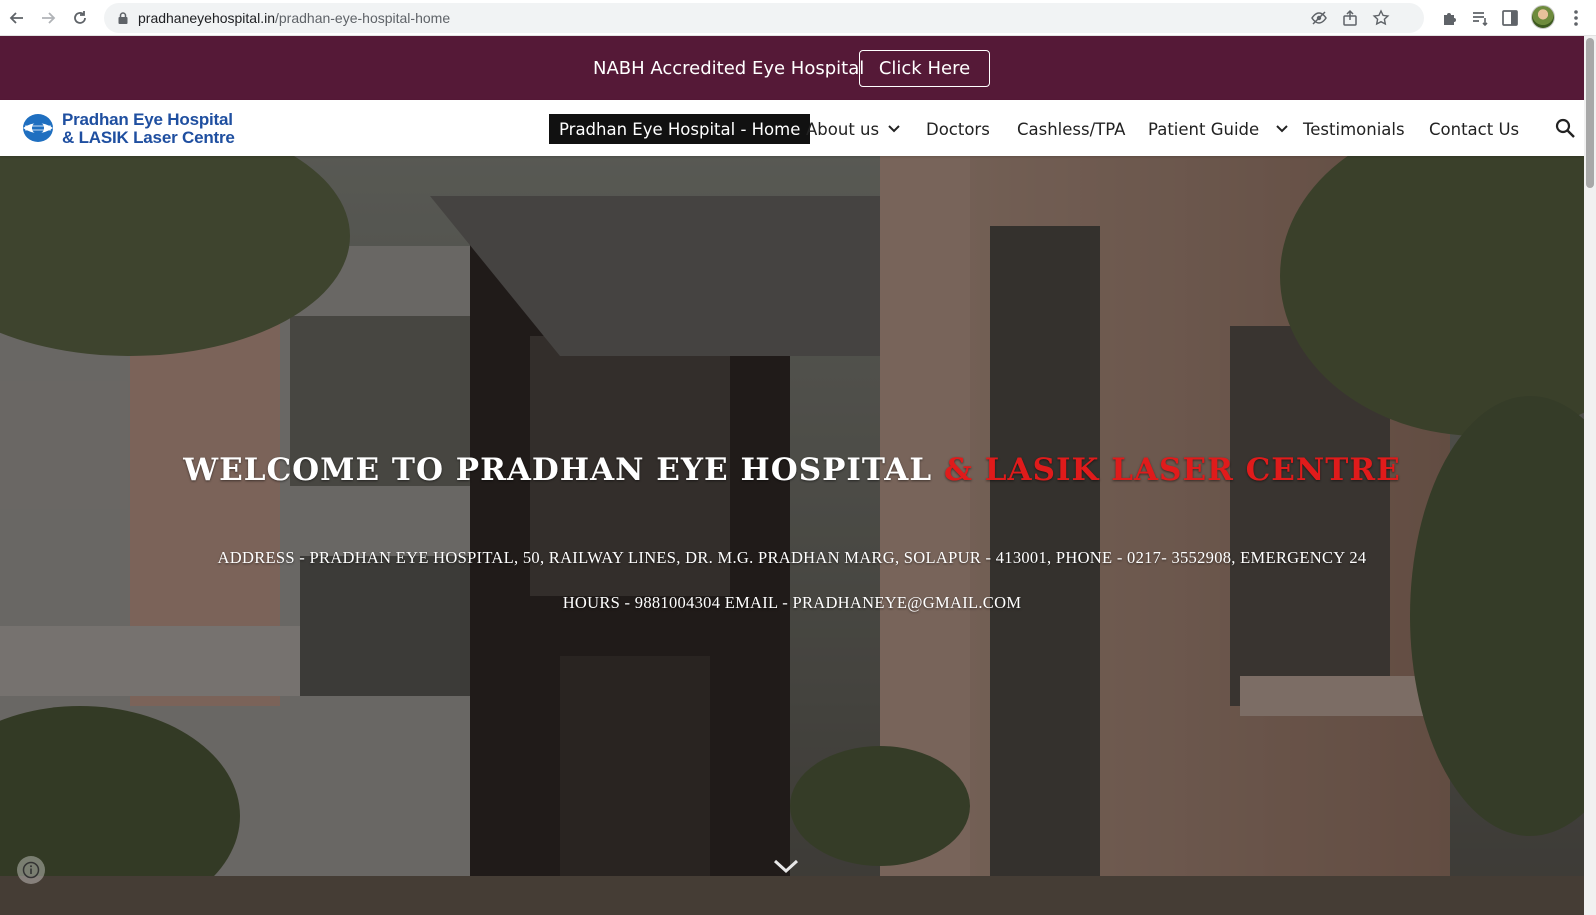 The image size is (1596, 915). I want to click on info-icon, so click(31, 870).